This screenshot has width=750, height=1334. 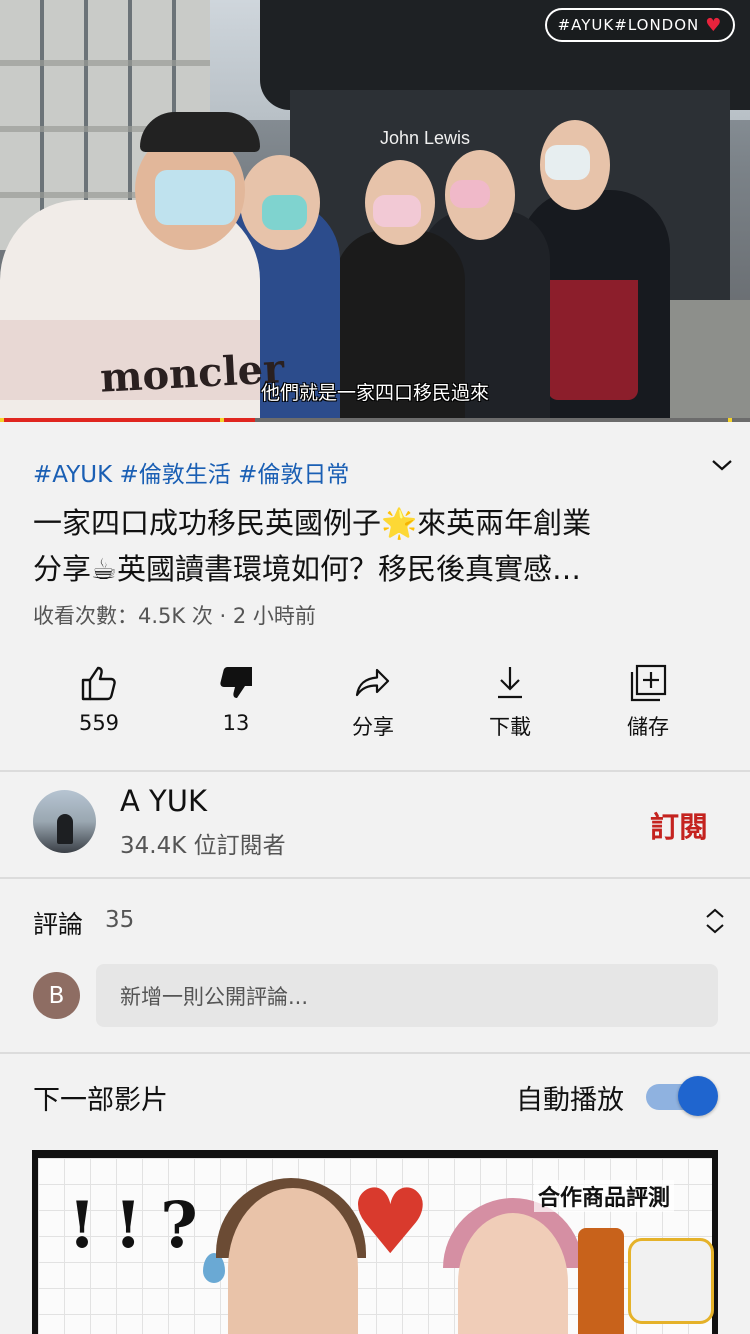 I want to click on add-to-playlist-icon, so click(x=648, y=683).